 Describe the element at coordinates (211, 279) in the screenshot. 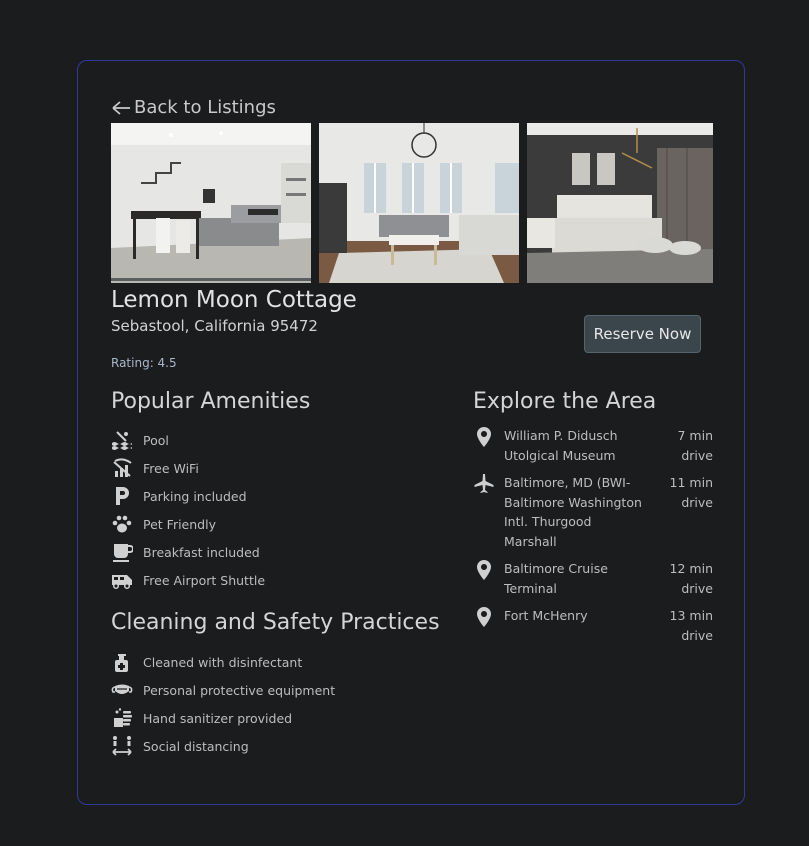

I see `gallery-scrollbar` at that location.